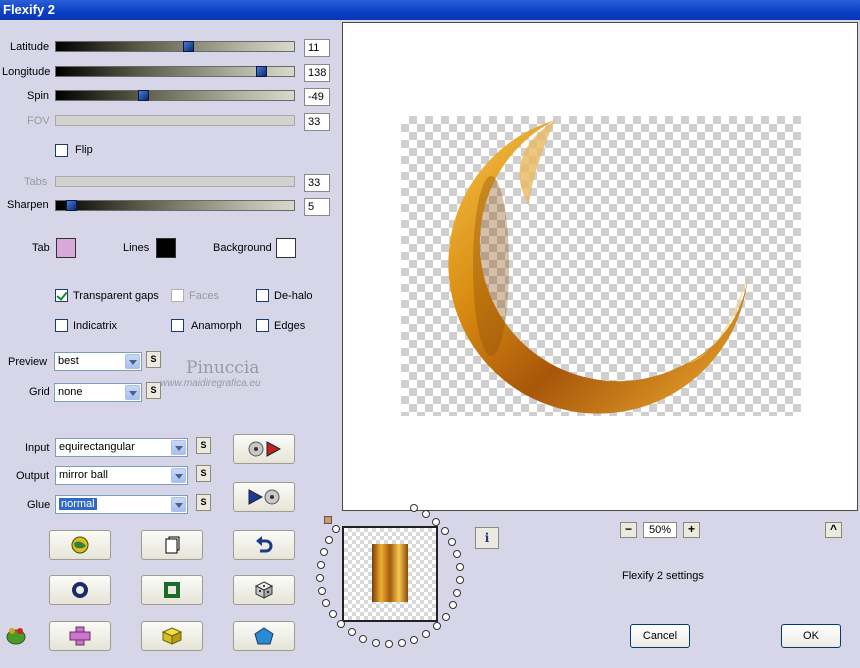 The image size is (860, 668). I want to click on ring-button, so click(80, 590).